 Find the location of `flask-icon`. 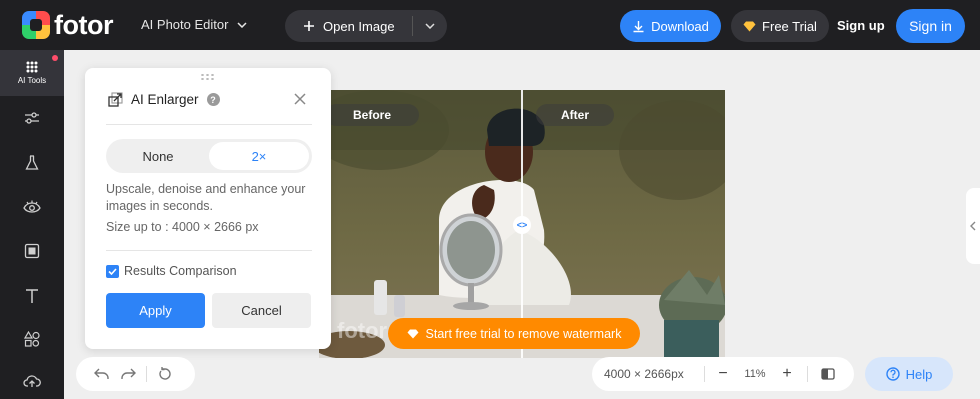

flask-icon is located at coordinates (32, 163).